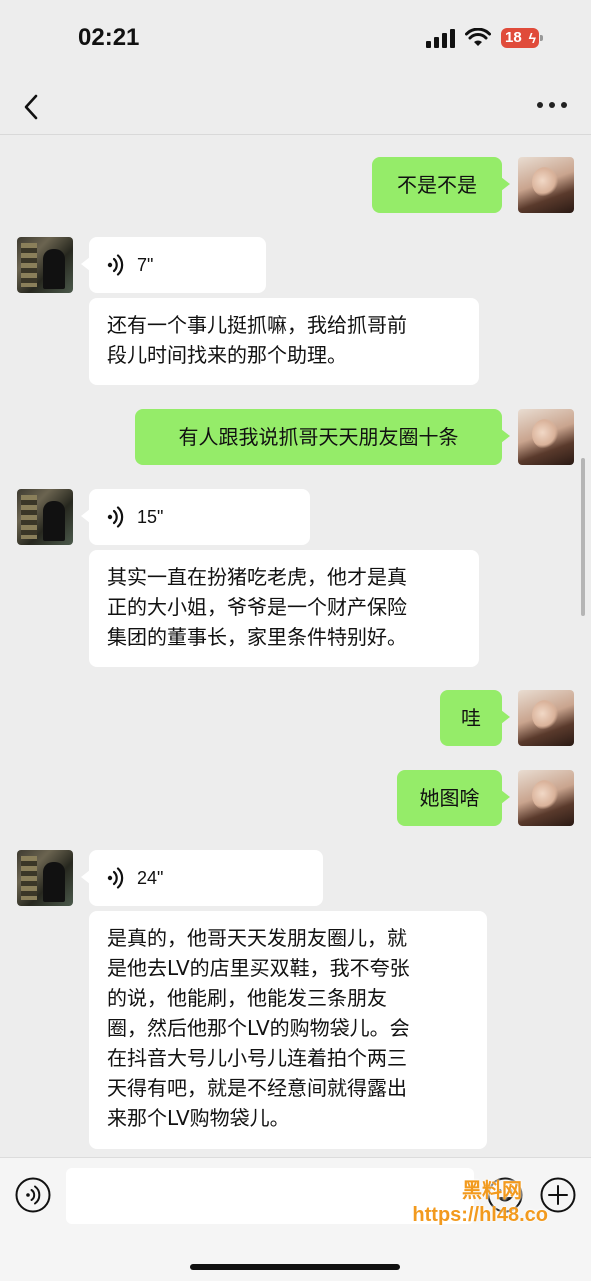 The image size is (591, 1281). I want to click on message-text: 哇, so click(471, 718).